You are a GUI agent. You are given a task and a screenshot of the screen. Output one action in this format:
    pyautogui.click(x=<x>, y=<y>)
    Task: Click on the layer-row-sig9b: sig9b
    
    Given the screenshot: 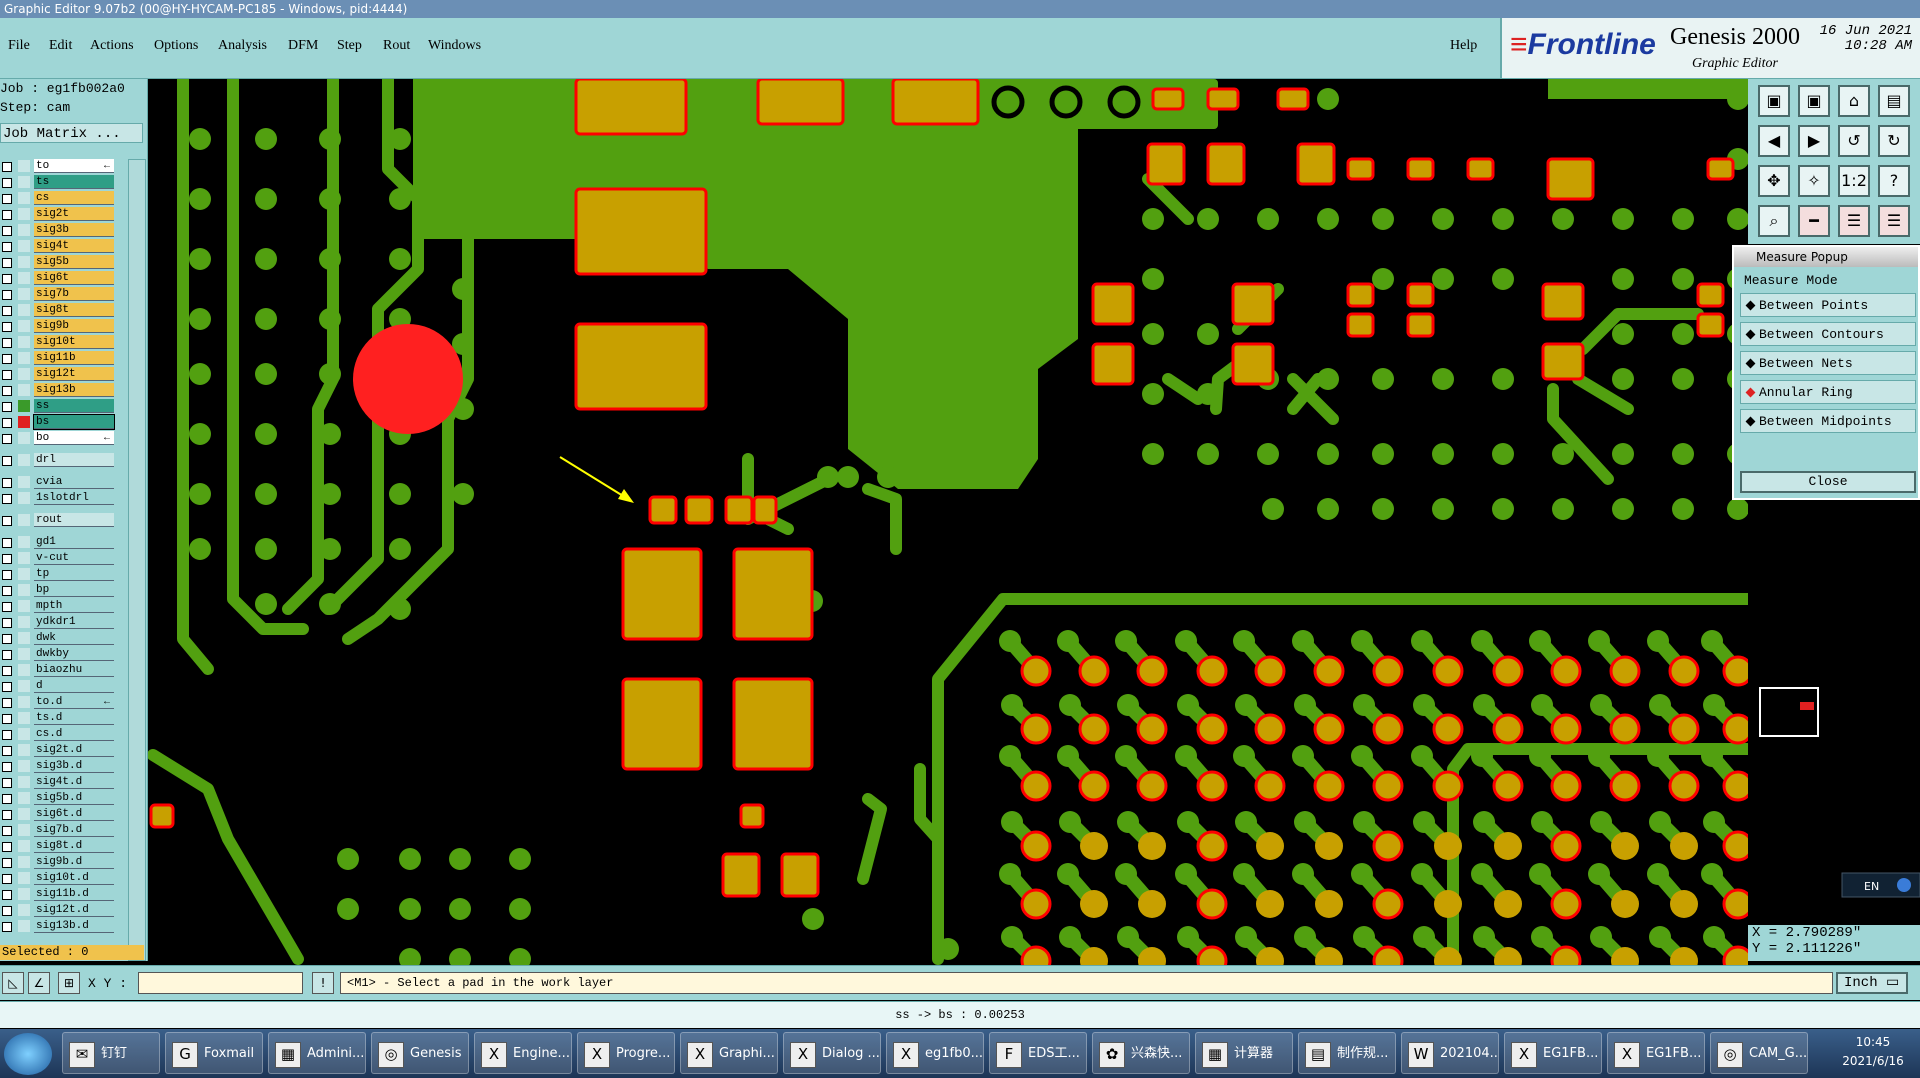 What is the action you would take?
    pyautogui.click(x=58, y=326)
    